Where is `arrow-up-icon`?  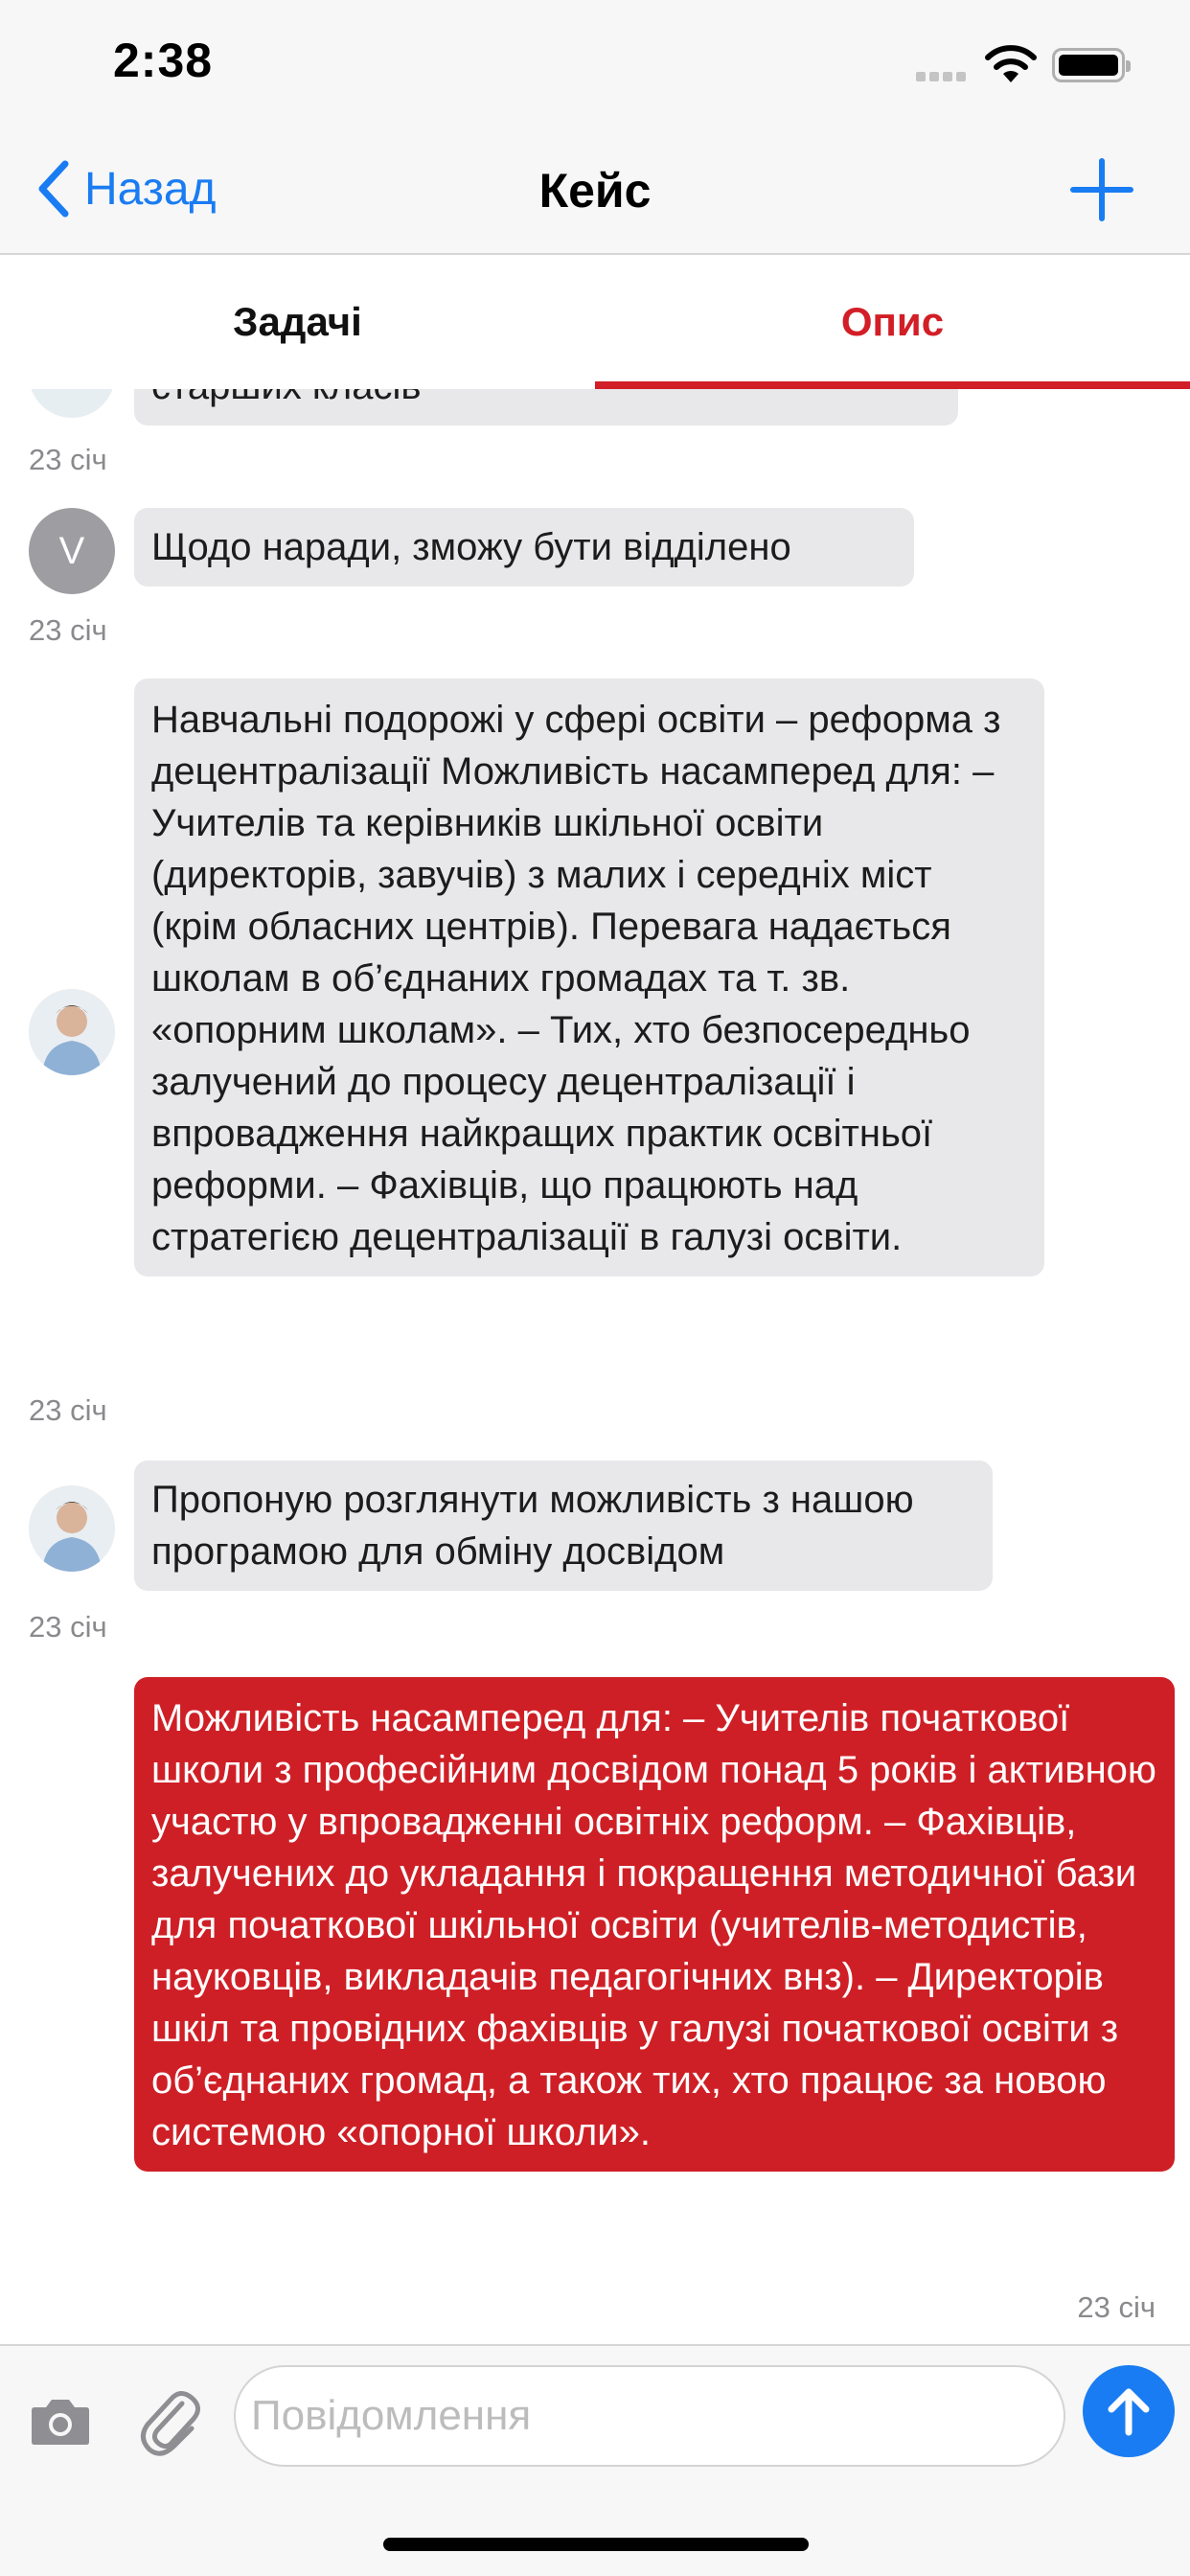
arrow-up-icon is located at coordinates (1129, 2412).